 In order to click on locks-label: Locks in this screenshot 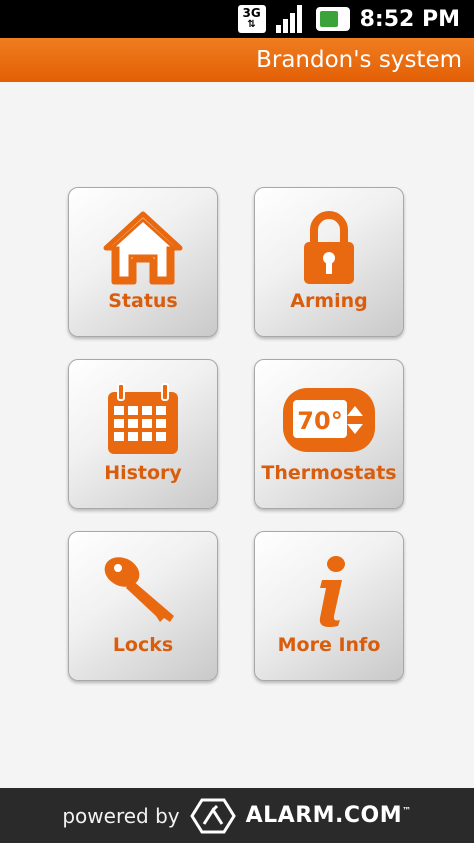, I will do `click(143, 645)`.